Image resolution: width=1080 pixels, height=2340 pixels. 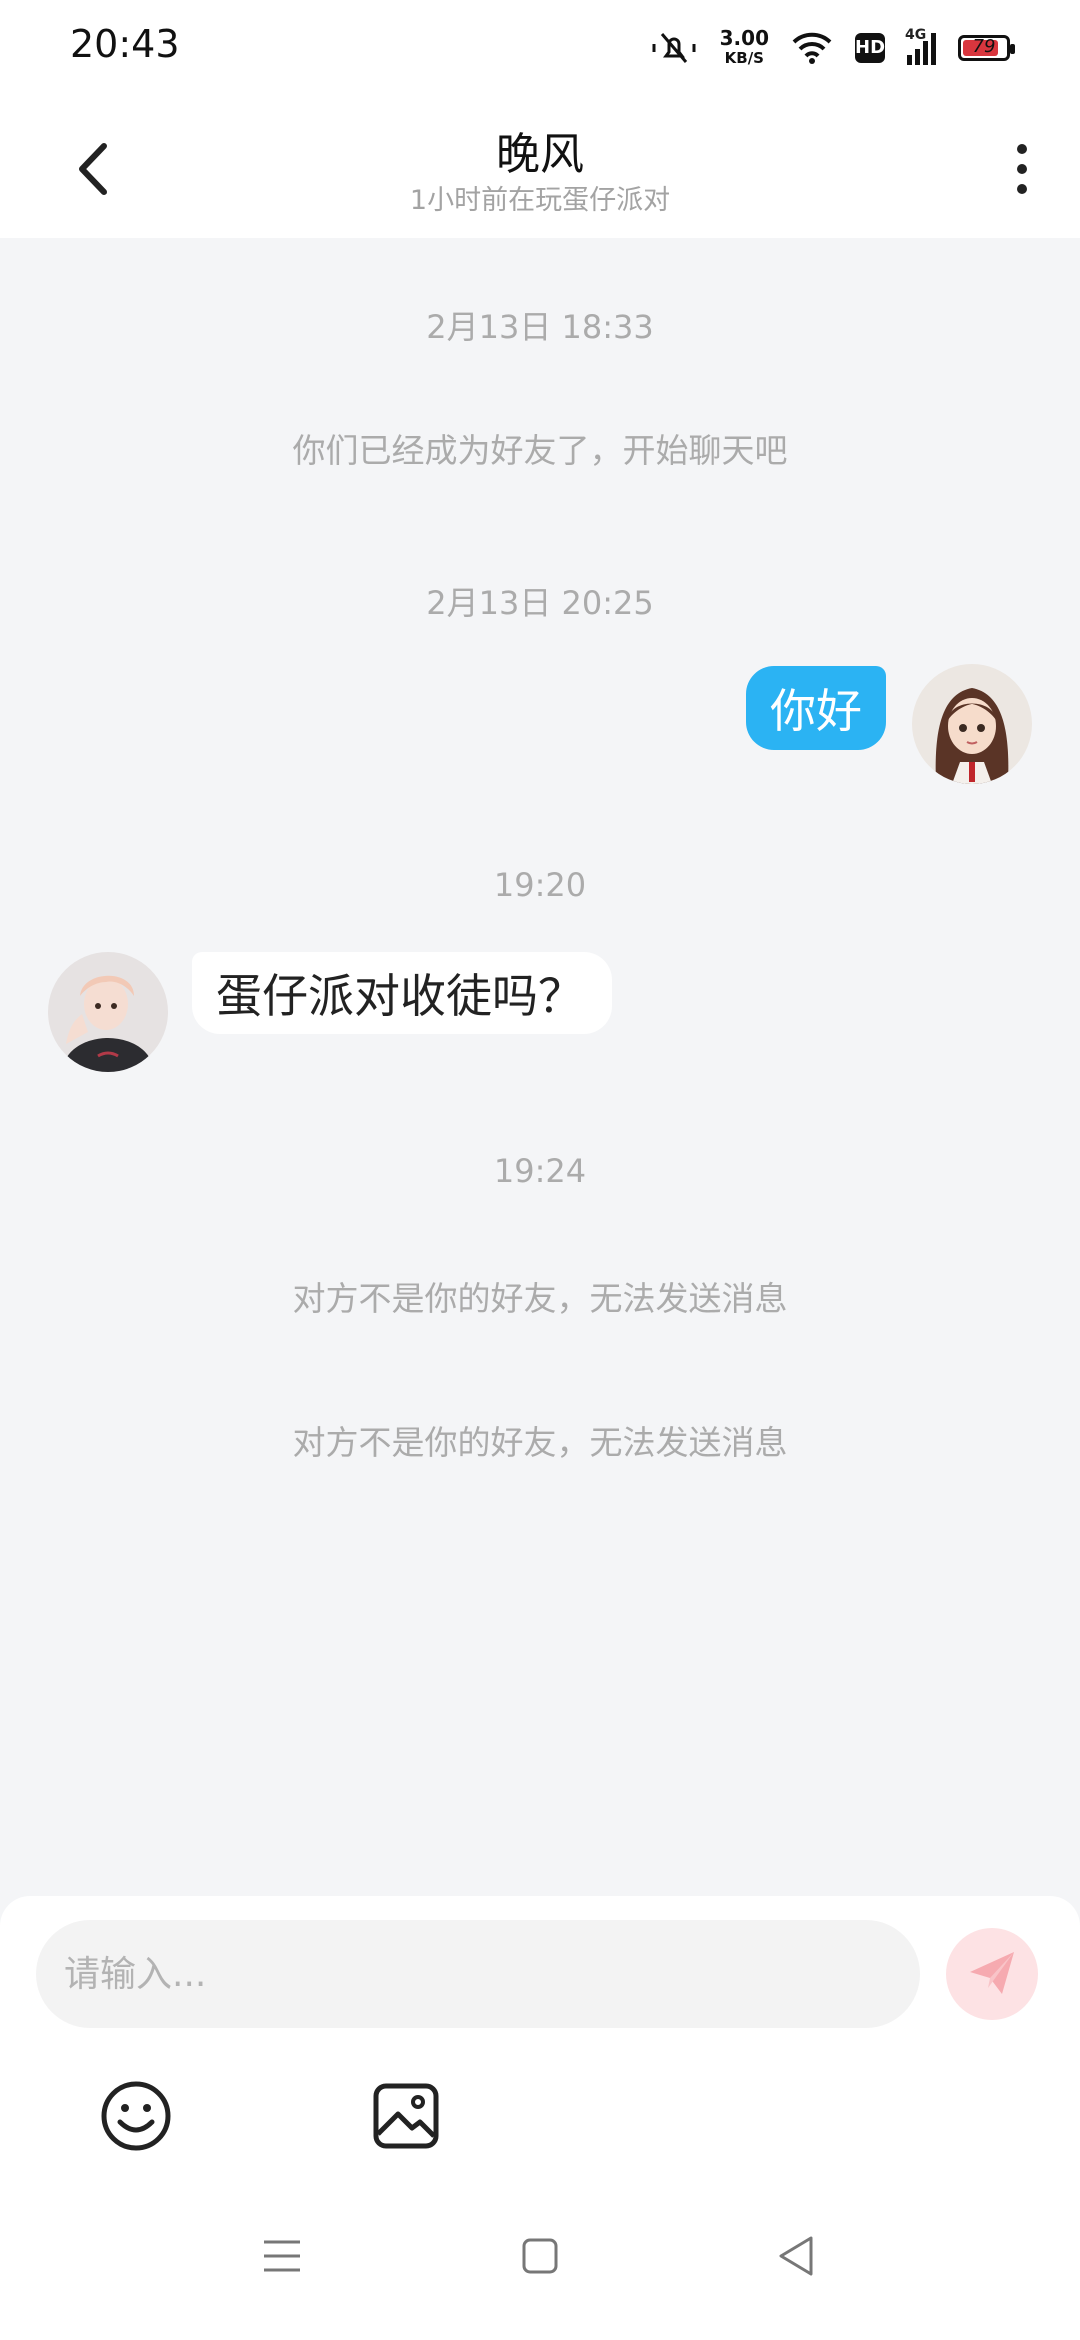 What do you see at coordinates (540, 48) in the screenshot?
I see `status-bar: 20:43 3.00 KB/S HD 4G 79` at bounding box center [540, 48].